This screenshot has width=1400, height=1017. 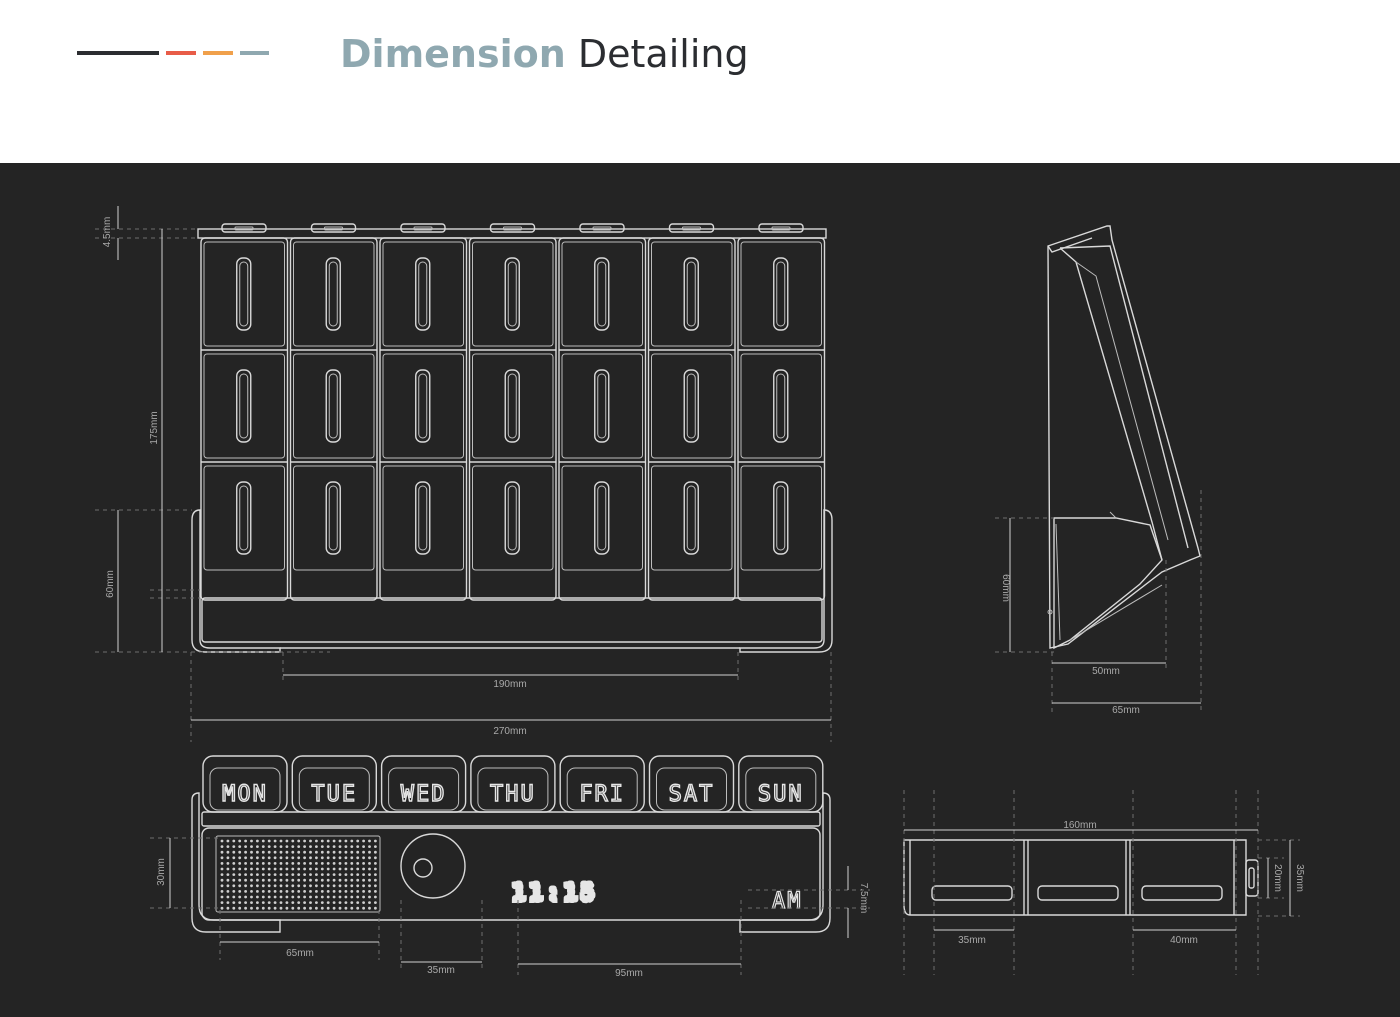 I want to click on day-label-thu: THU, so click(x=513, y=794).